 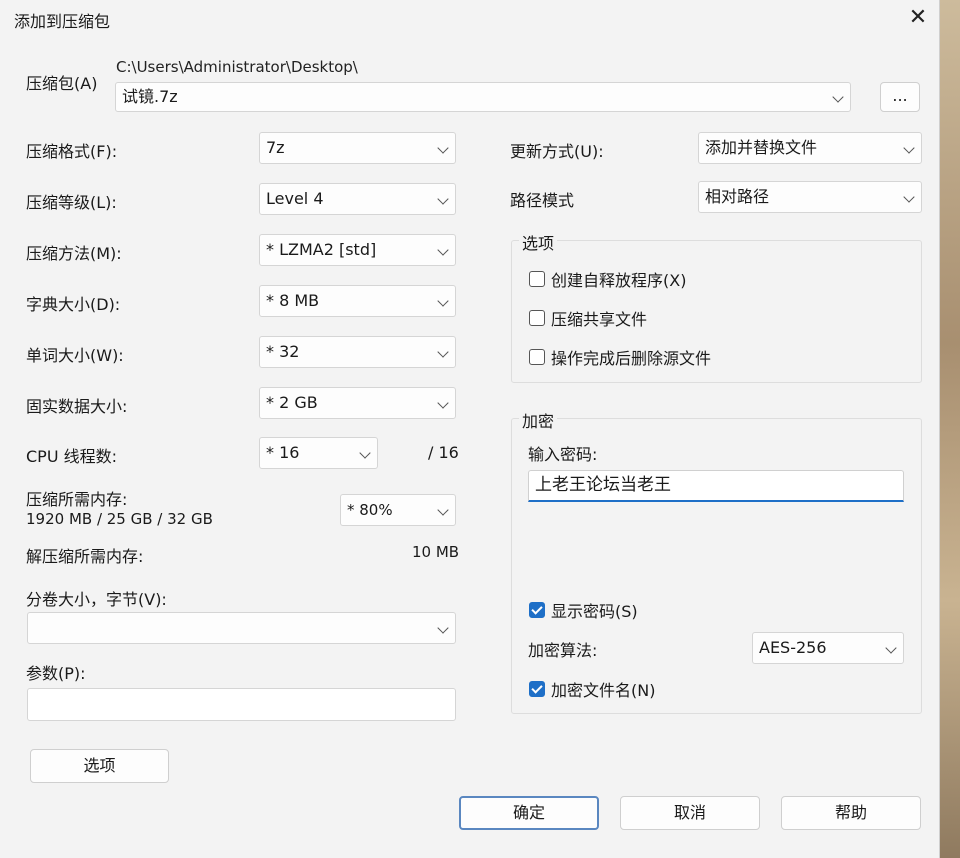 What do you see at coordinates (318, 453) in the screenshot?
I see `cpu-threads-select: * 16` at bounding box center [318, 453].